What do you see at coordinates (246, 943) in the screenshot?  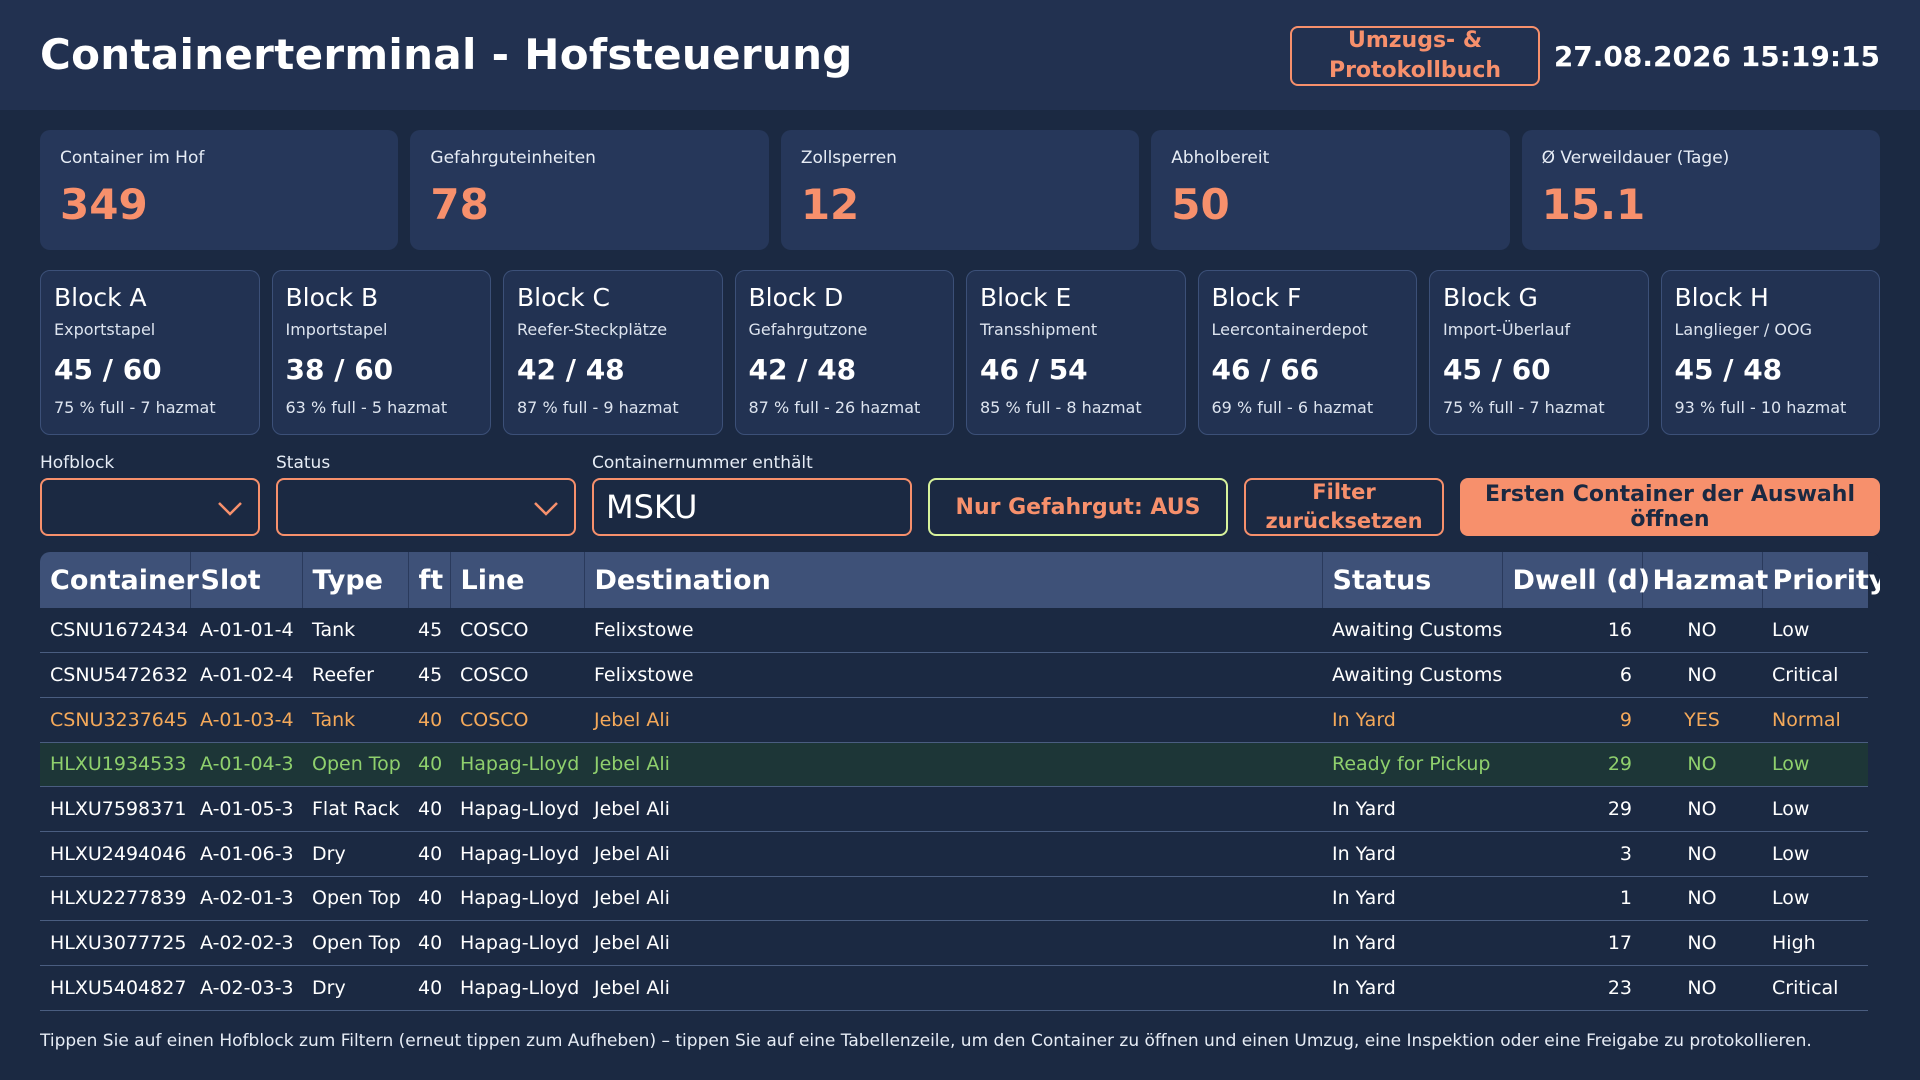 I see `cell-slot: A-02-02-3` at bounding box center [246, 943].